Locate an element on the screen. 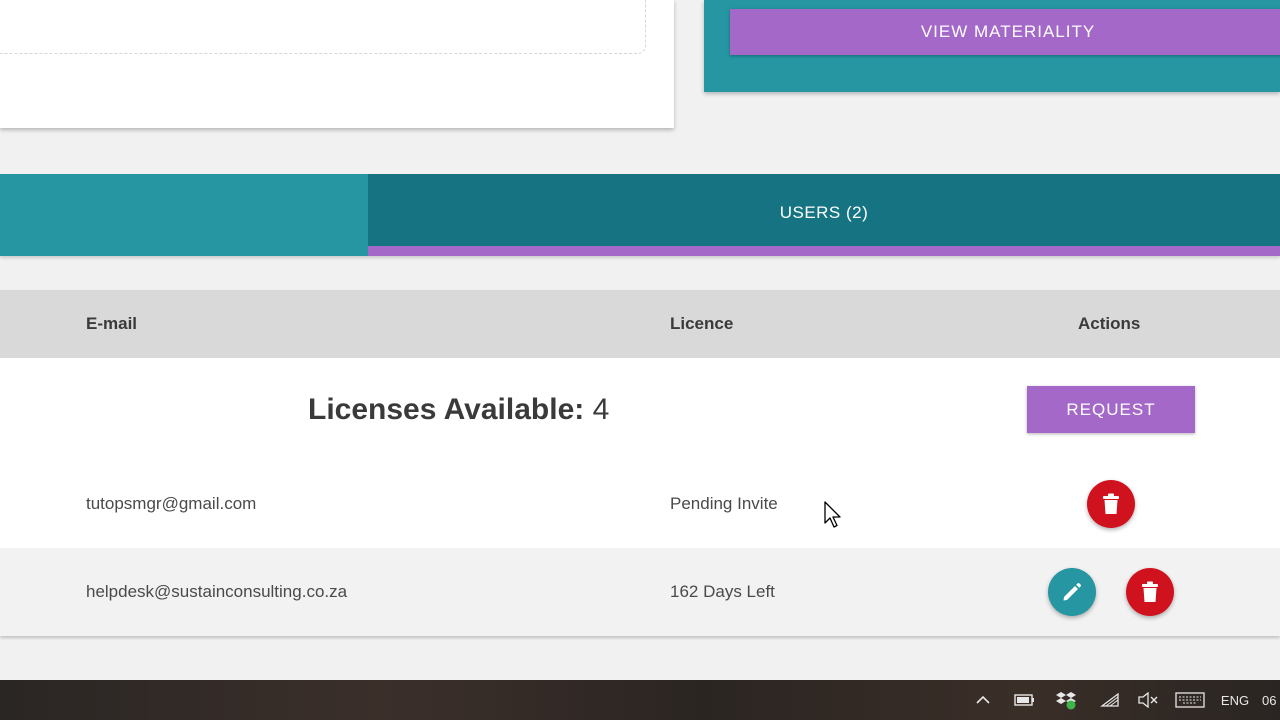 The width and height of the screenshot is (1280, 720). tab-users: USERS (2) is located at coordinates (824, 215).